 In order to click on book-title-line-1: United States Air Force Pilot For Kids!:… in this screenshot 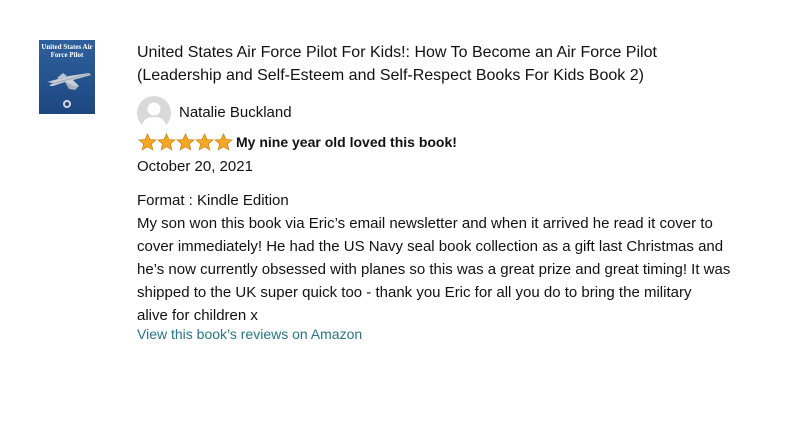, I will do `click(397, 52)`.